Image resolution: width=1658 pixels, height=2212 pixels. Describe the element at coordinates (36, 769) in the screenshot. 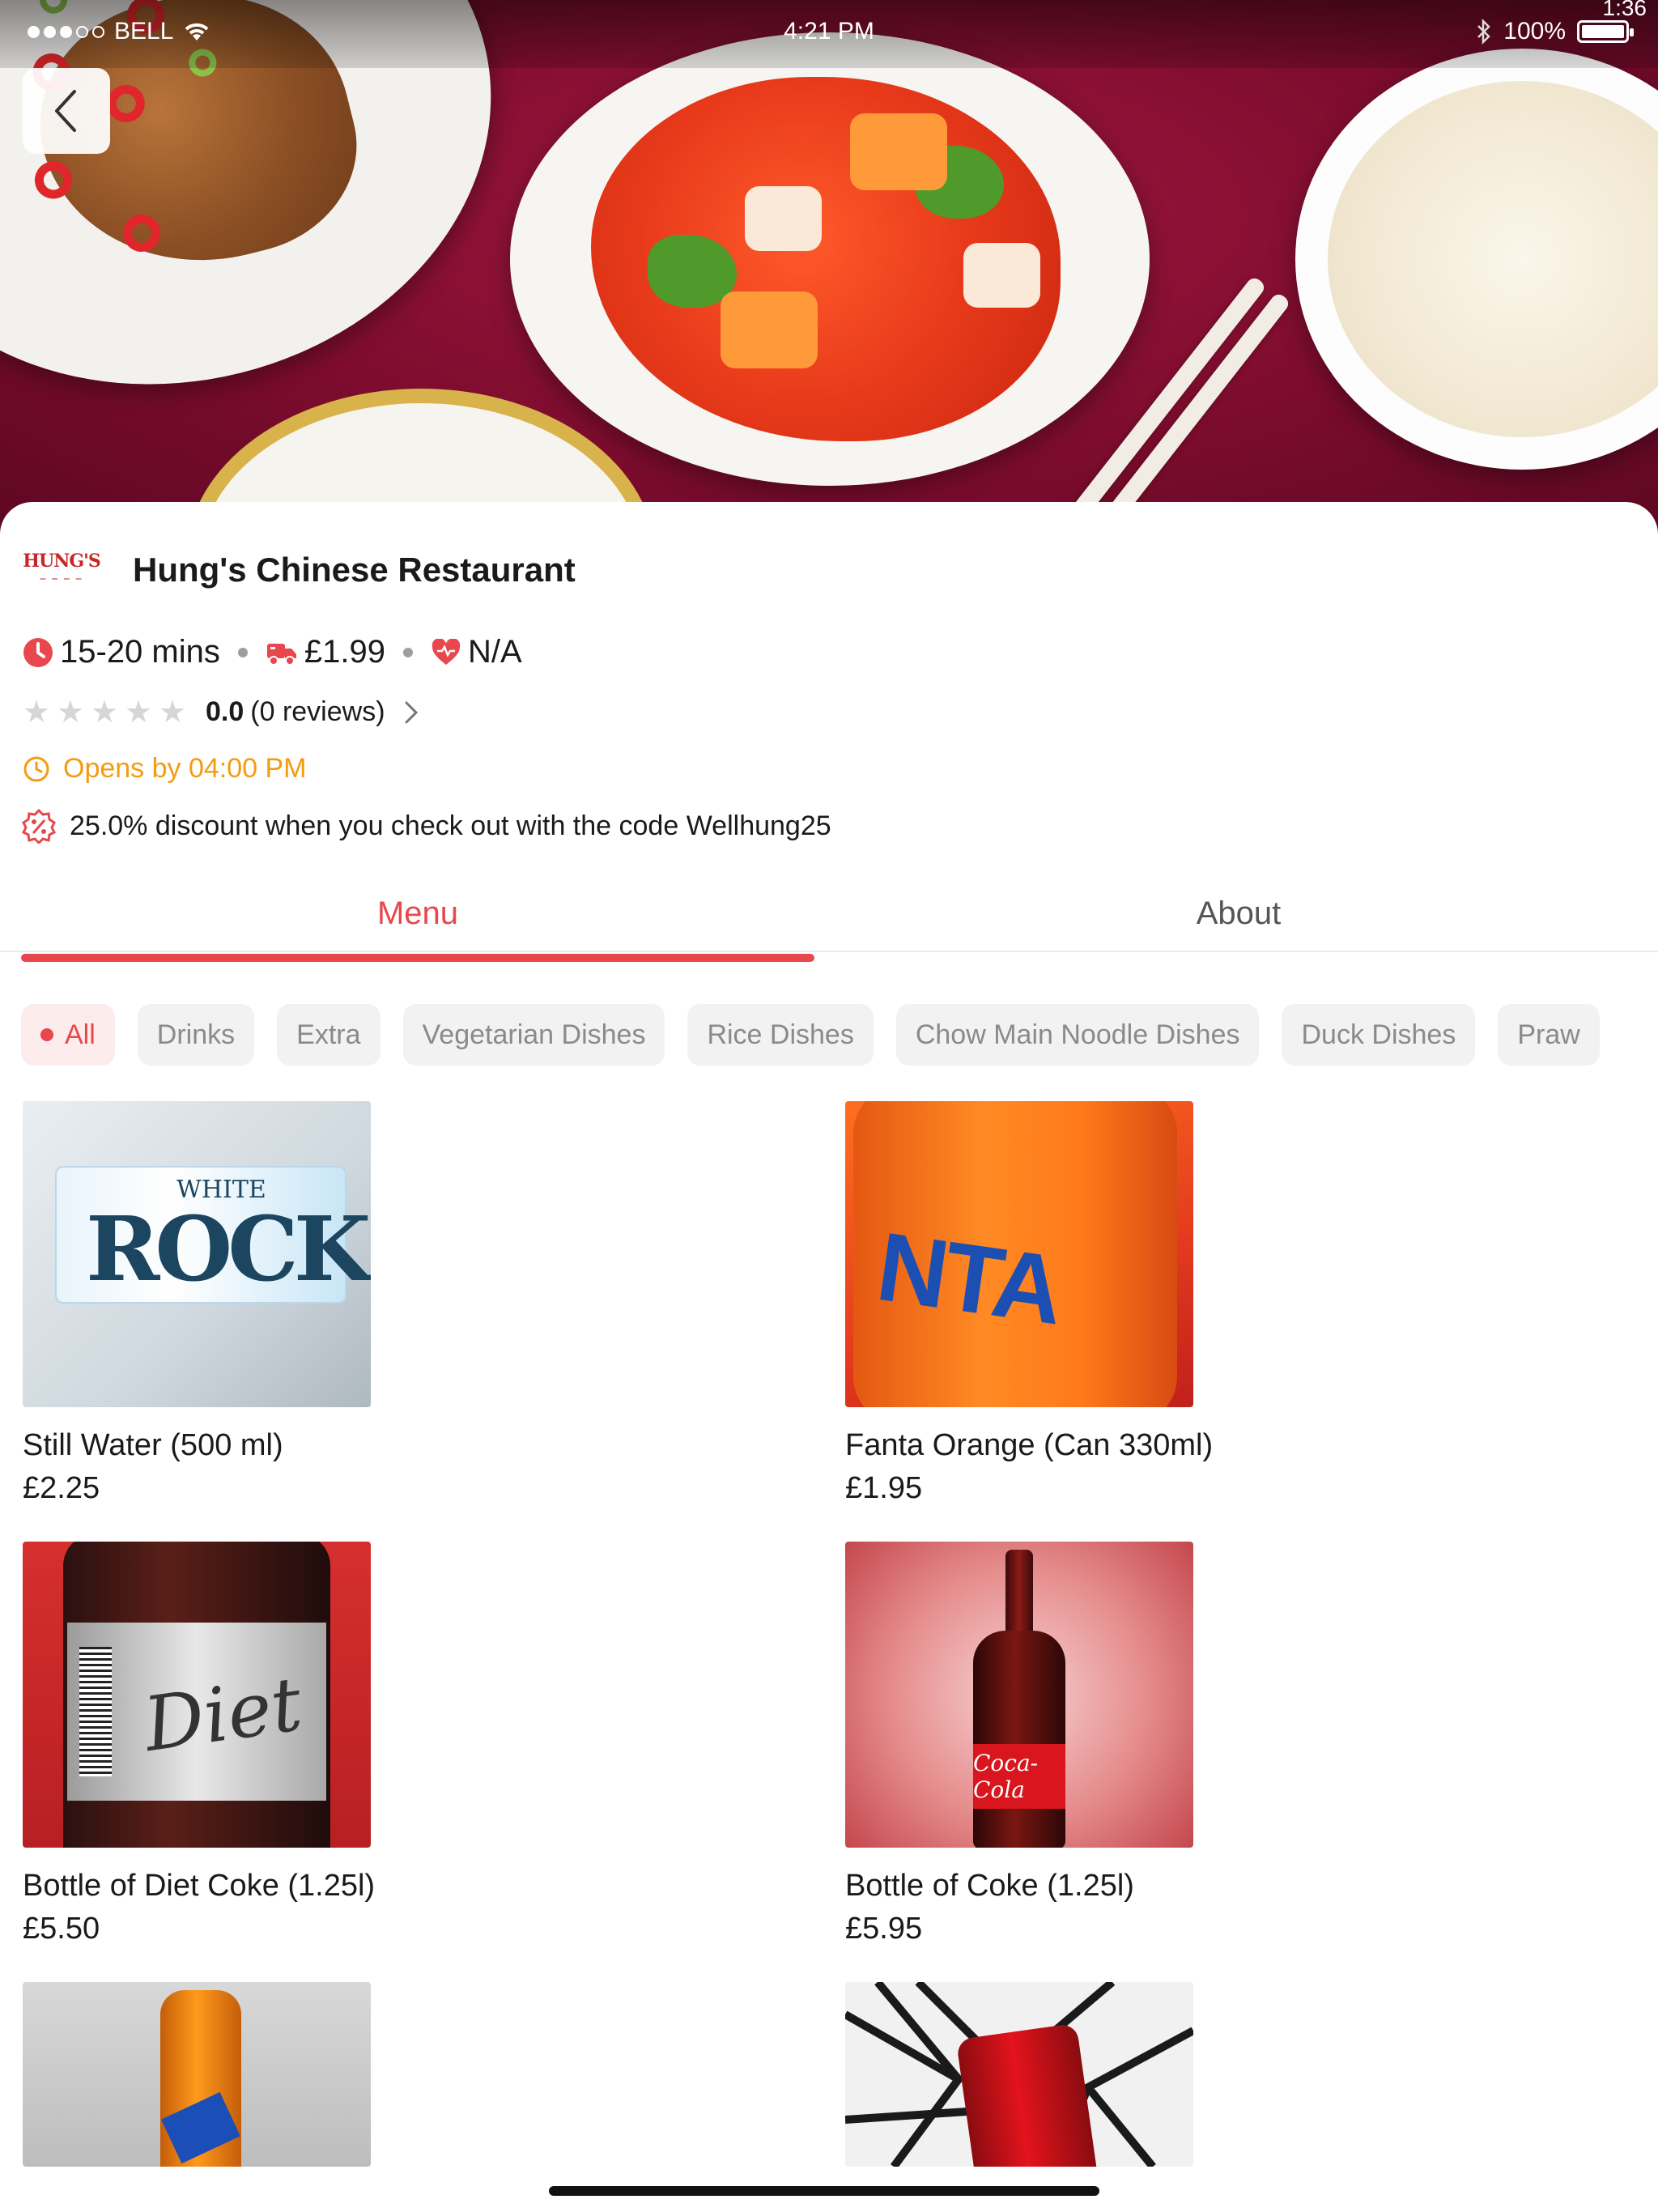

I see `clock-outline-icon` at that location.